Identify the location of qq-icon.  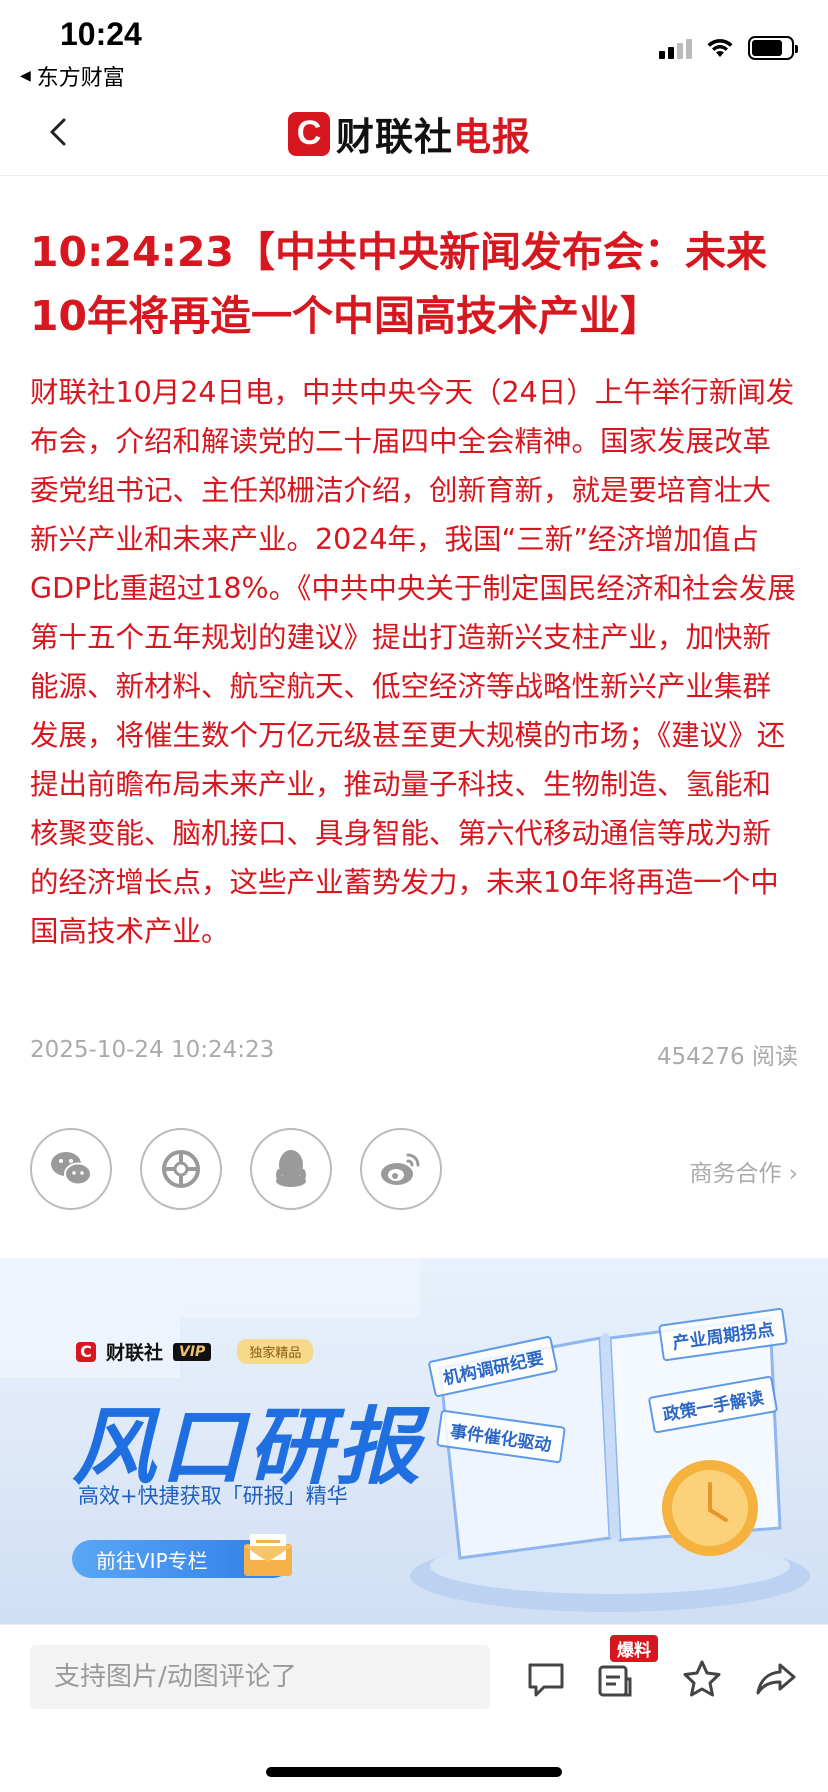
(291, 1168).